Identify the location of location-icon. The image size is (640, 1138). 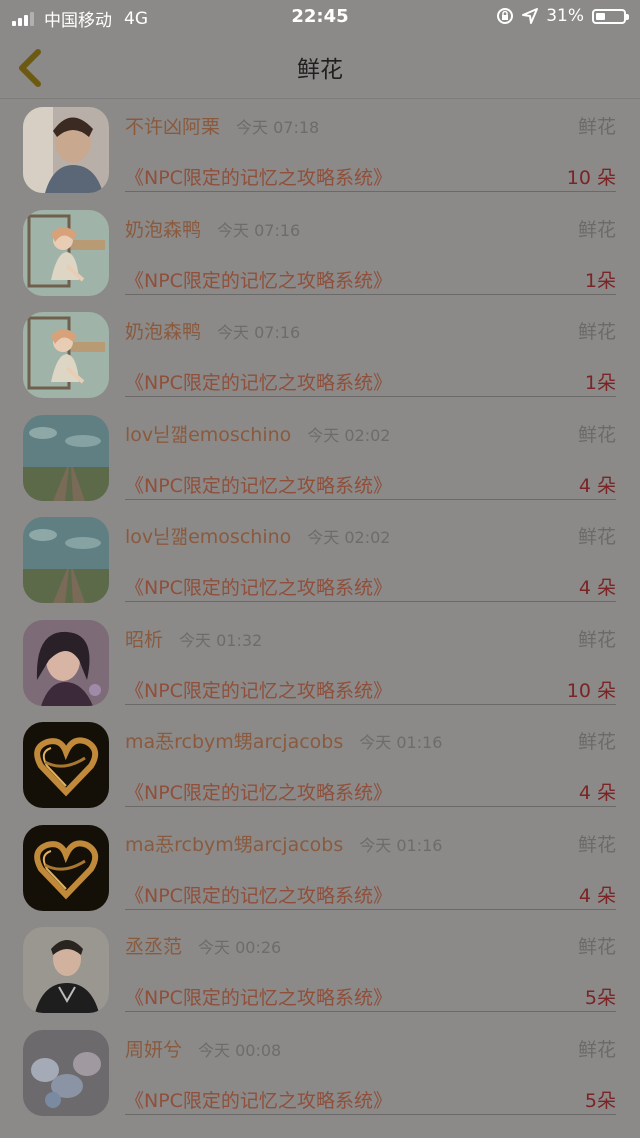
(530, 16).